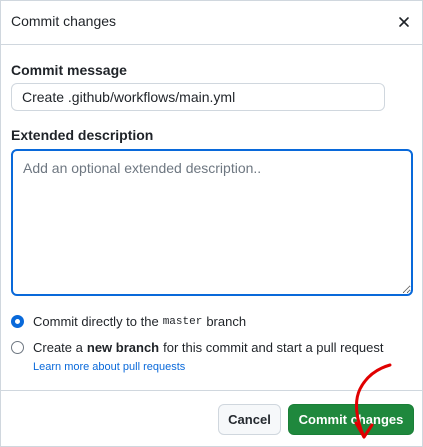 Image resolution: width=423 pixels, height=447 pixels. I want to click on new-branch-radio, so click(17, 347).